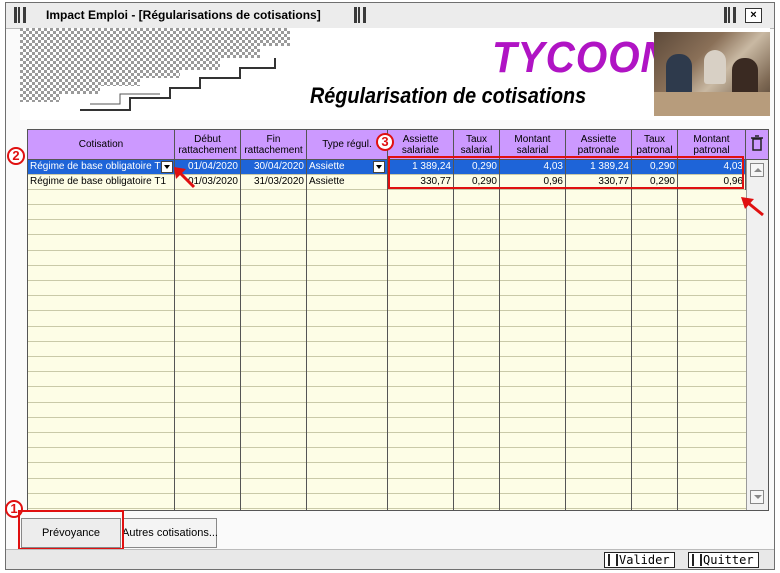 The width and height of the screenshot is (780, 573). What do you see at coordinates (639, 560) in the screenshot?
I see `valider-button: Valider` at bounding box center [639, 560].